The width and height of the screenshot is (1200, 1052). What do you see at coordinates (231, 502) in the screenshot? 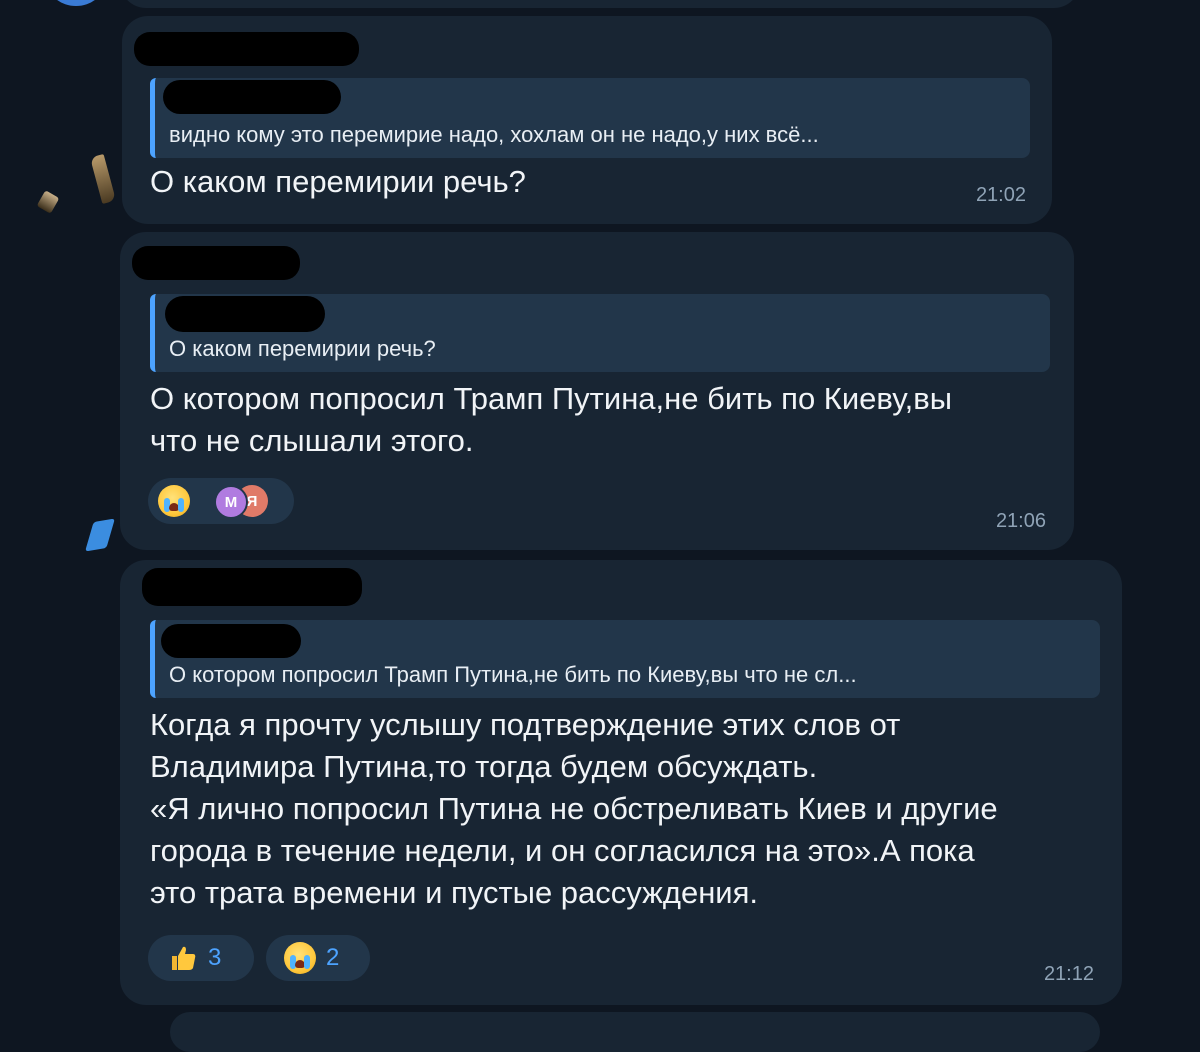
I see `reactor-avatar: М` at bounding box center [231, 502].